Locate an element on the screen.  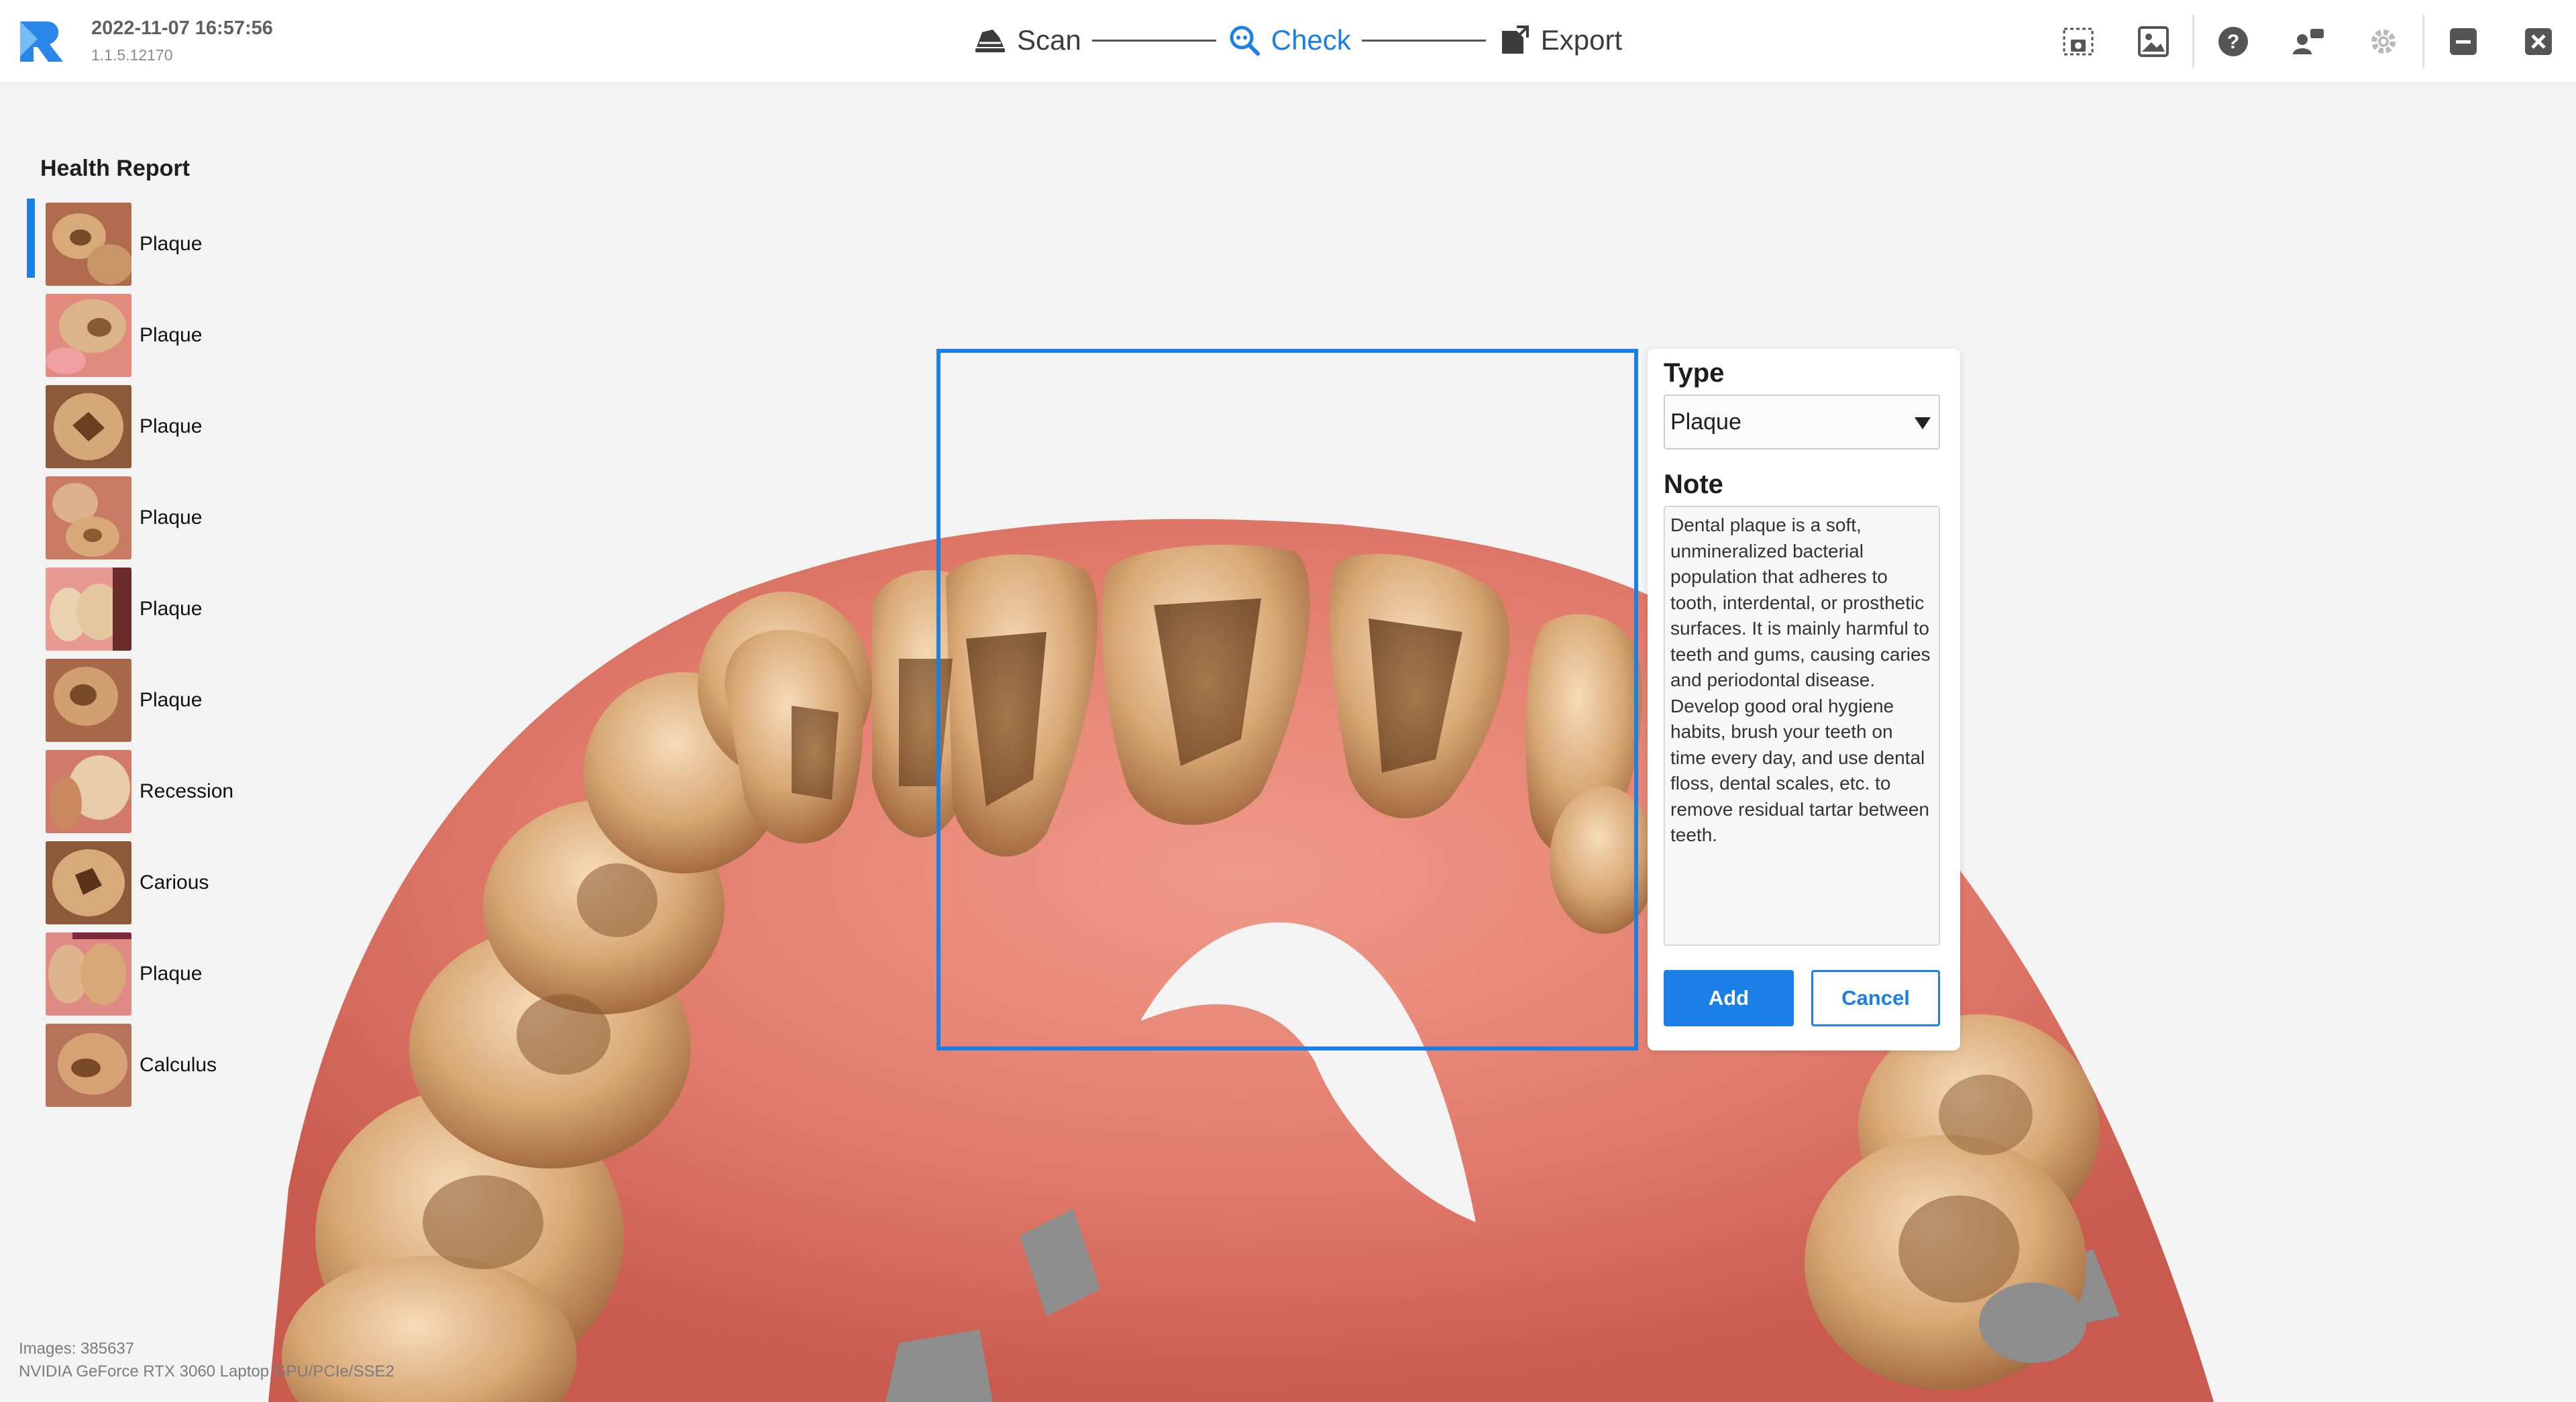
report-item-label: Carious is located at coordinates (174, 883).